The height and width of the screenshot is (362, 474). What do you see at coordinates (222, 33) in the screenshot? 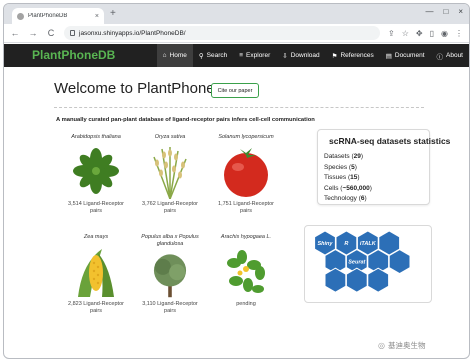
I see `address-bar: jasonxu.shinyapps.io/PlantPhoneDB/` at bounding box center [222, 33].